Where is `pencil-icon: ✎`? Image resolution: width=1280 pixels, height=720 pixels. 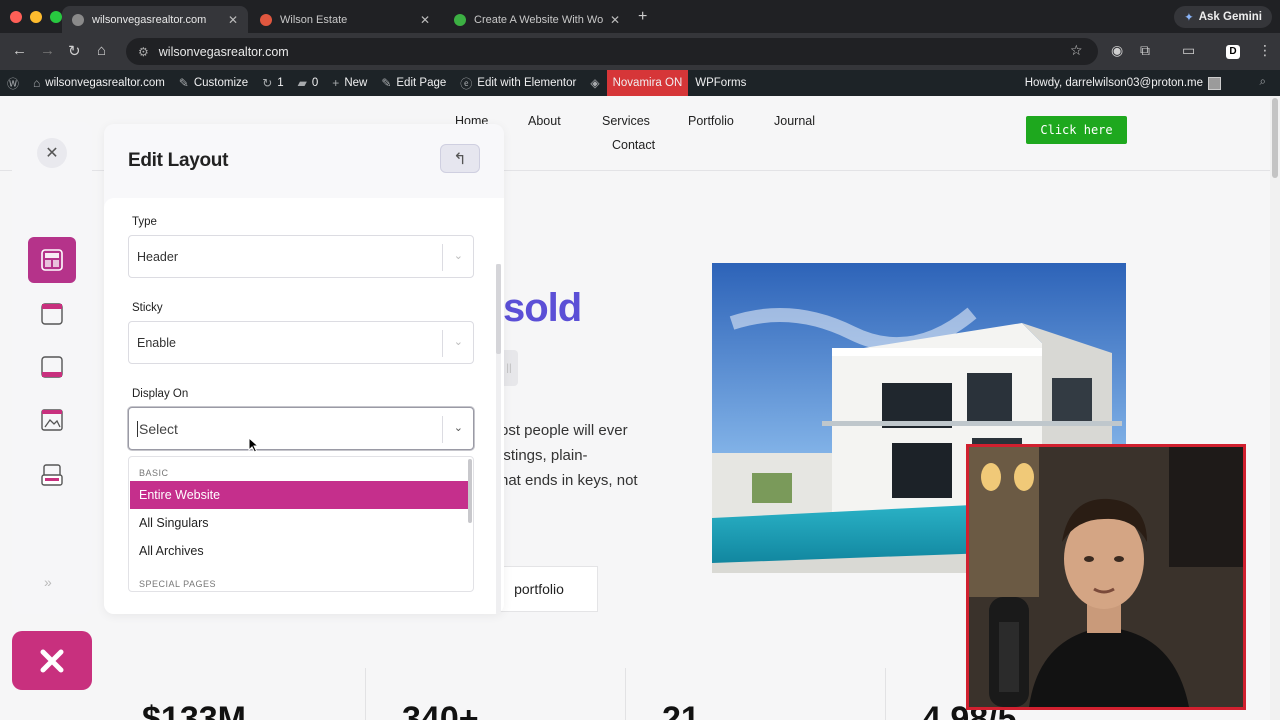 pencil-icon: ✎ is located at coordinates (386, 83).